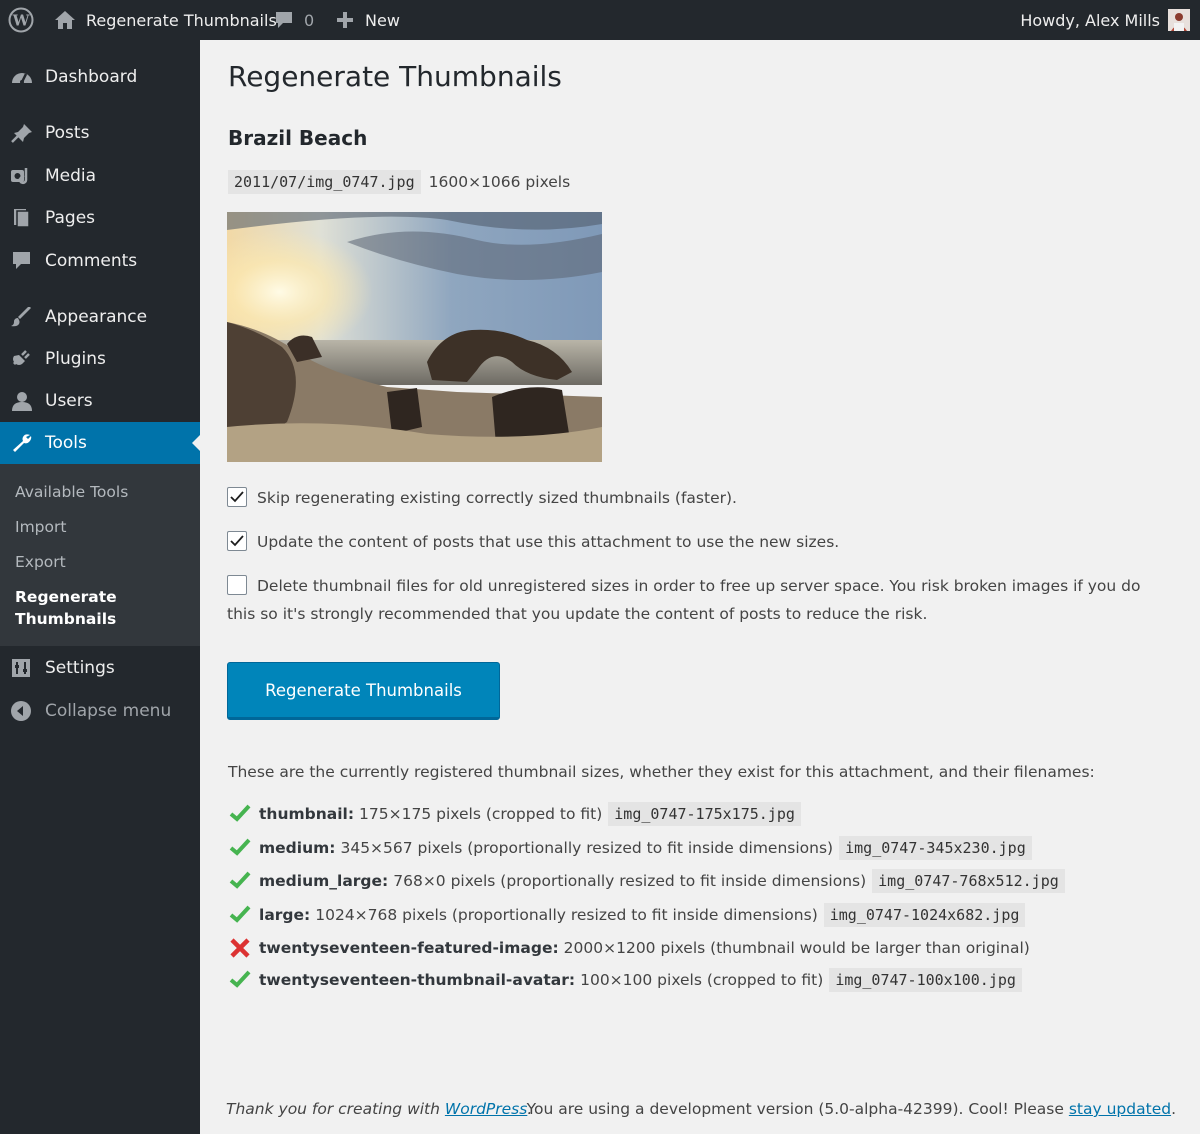 The width and height of the screenshot is (1200, 1134). Describe the element at coordinates (22, 443) in the screenshot. I see `wrench-icon` at that location.